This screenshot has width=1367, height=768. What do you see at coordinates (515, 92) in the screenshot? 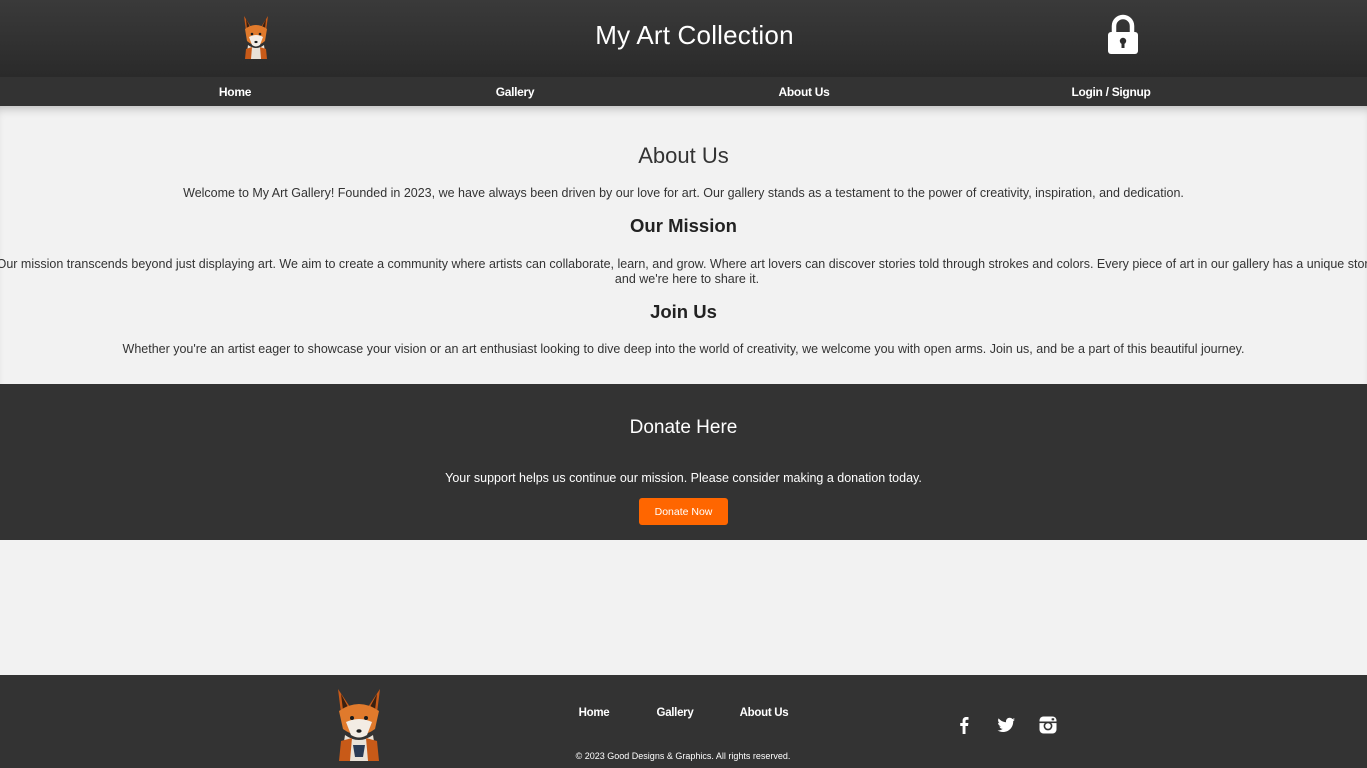
I see `nav-gallery: Gallery` at bounding box center [515, 92].